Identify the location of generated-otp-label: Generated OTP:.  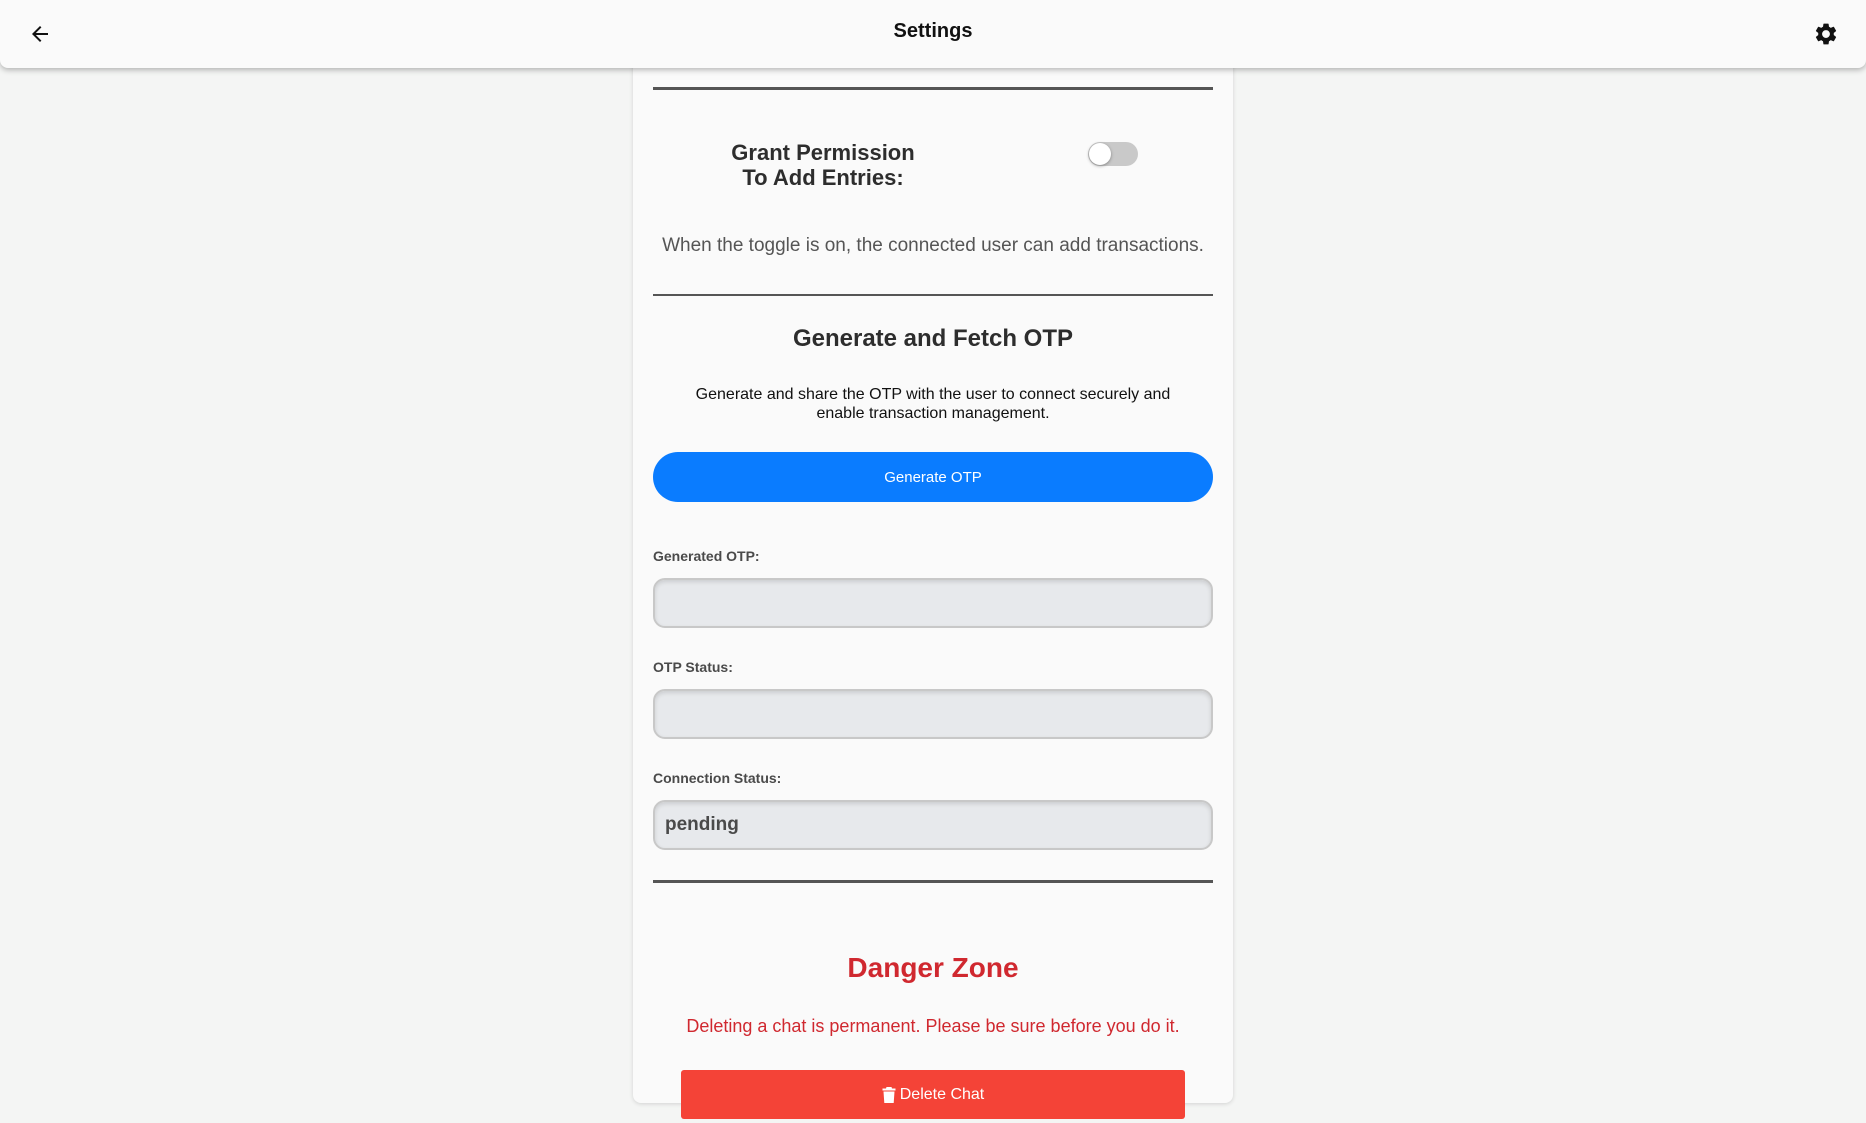
(706, 556).